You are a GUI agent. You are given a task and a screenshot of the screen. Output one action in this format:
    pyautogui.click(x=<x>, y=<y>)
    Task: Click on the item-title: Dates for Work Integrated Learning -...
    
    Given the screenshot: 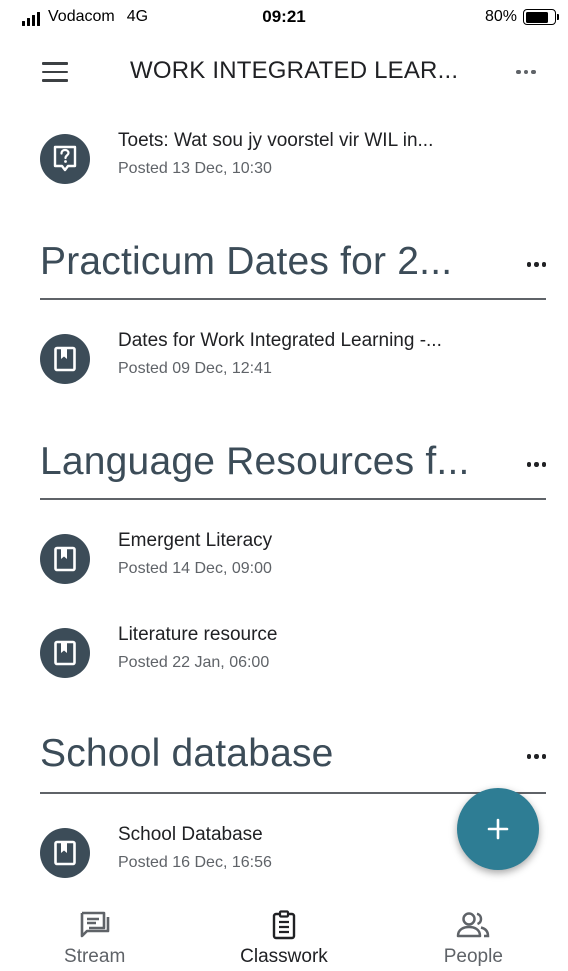 What is the action you would take?
    pyautogui.click(x=280, y=340)
    